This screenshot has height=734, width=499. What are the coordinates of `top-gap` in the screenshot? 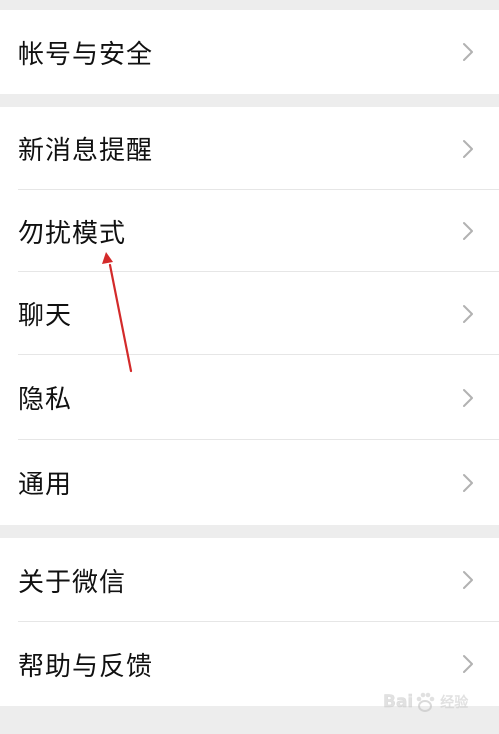 It's located at (249, 5).